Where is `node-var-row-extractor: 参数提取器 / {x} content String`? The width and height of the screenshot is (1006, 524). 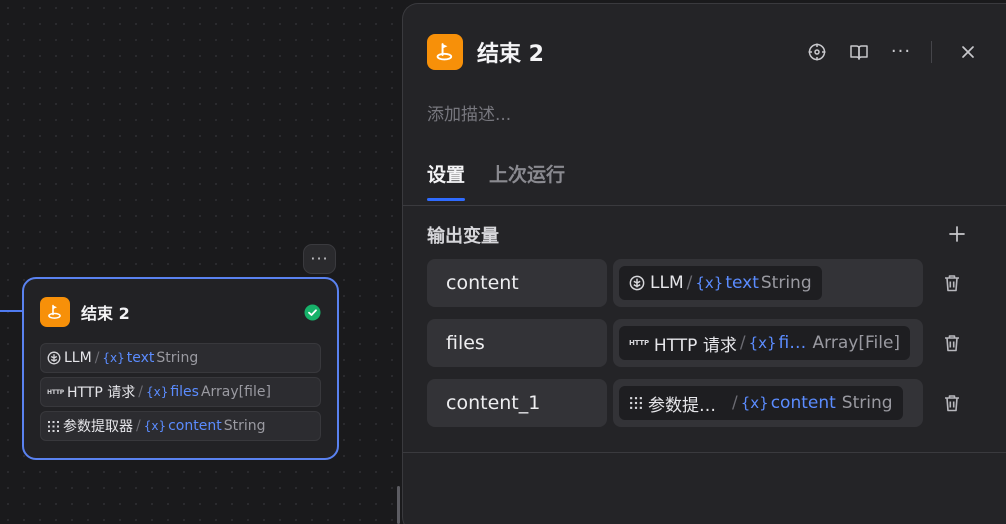
node-var-row-extractor: 参数提取器 / {x} content String is located at coordinates (180, 426).